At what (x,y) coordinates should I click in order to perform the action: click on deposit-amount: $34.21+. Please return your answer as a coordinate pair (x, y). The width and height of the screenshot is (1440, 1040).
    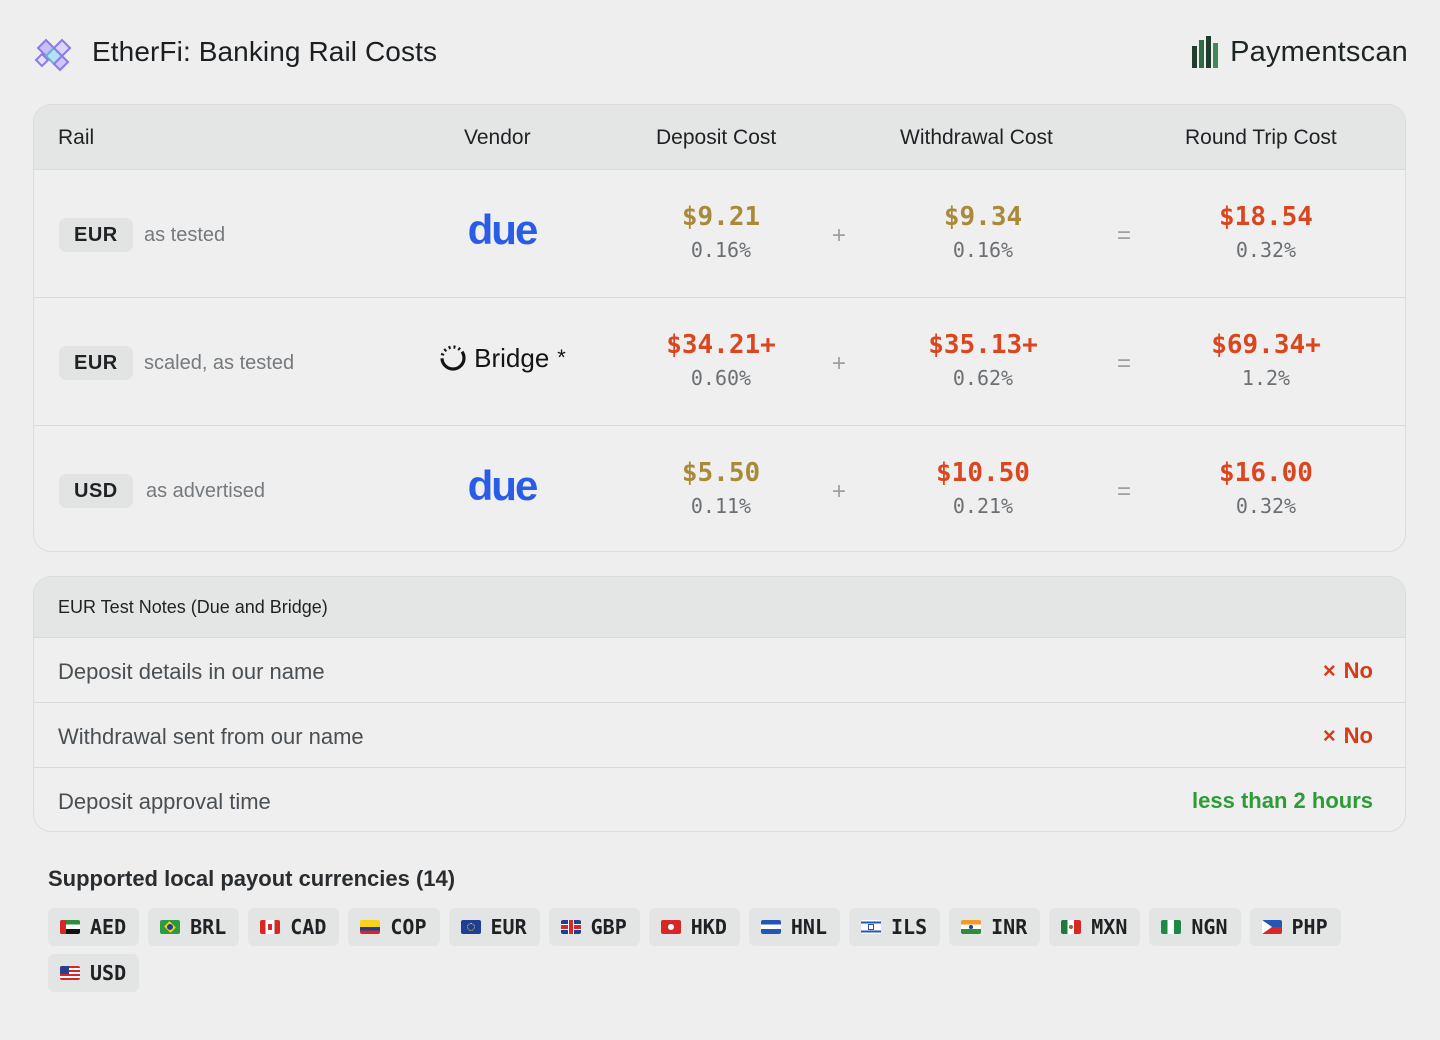
    Looking at the image, I should click on (721, 345).